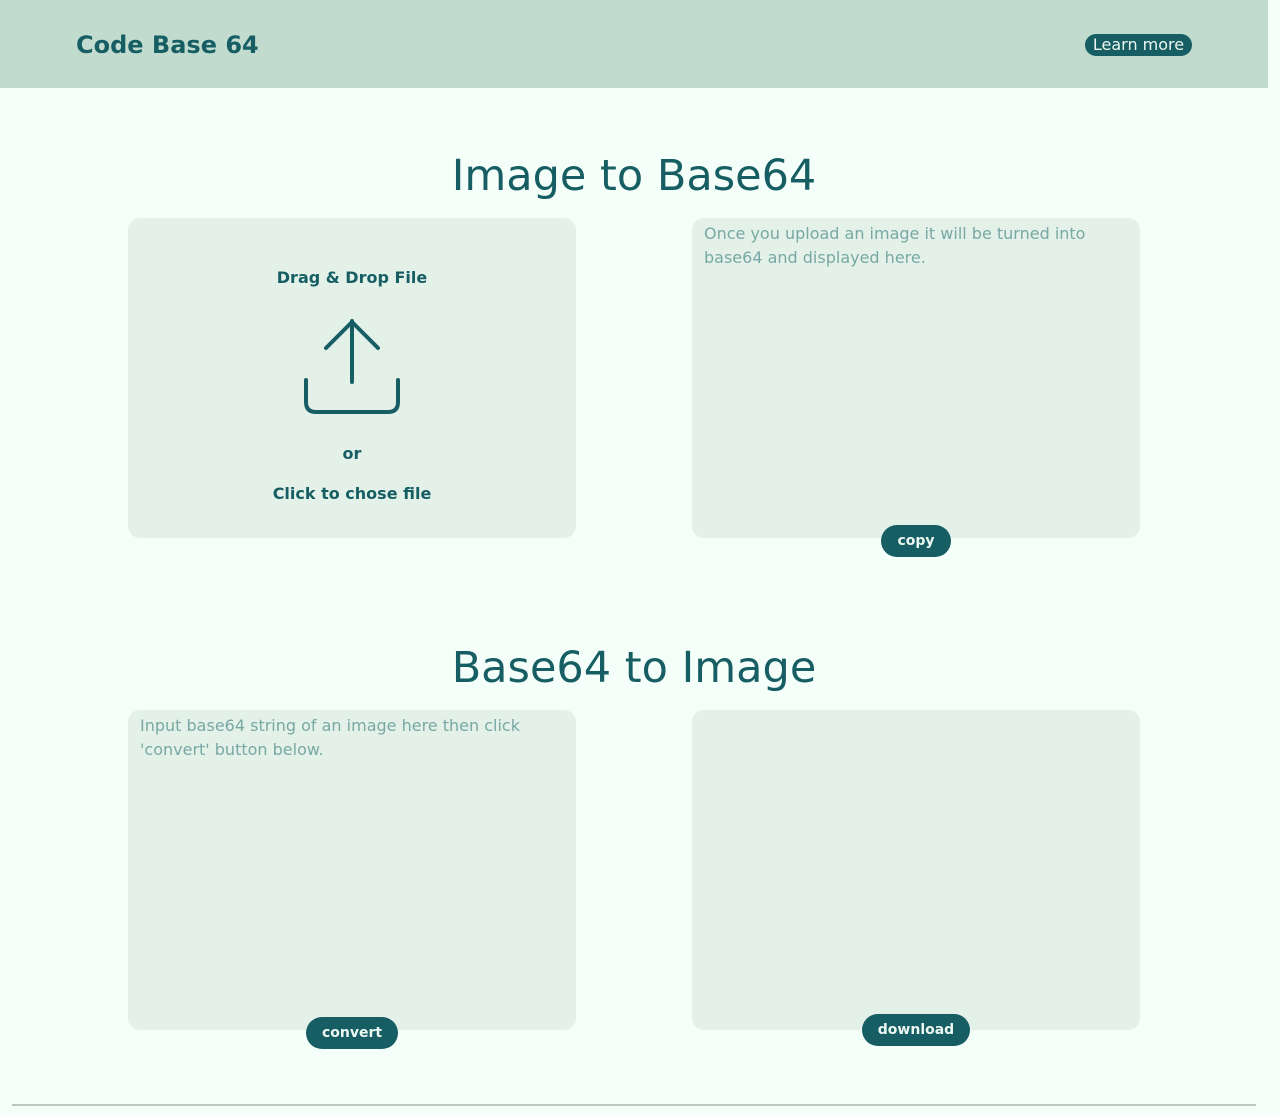  I want to click on footer-divider, so click(634, 1105).